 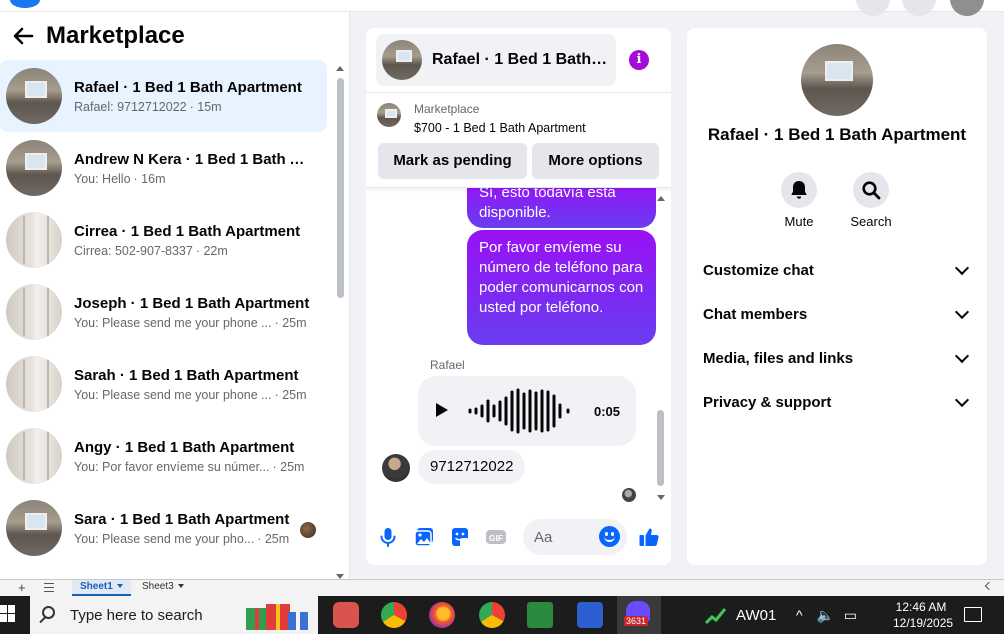 What do you see at coordinates (101, 588) in the screenshot?
I see `sheet-tab-sheet1: Sheet1` at bounding box center [101, 588].